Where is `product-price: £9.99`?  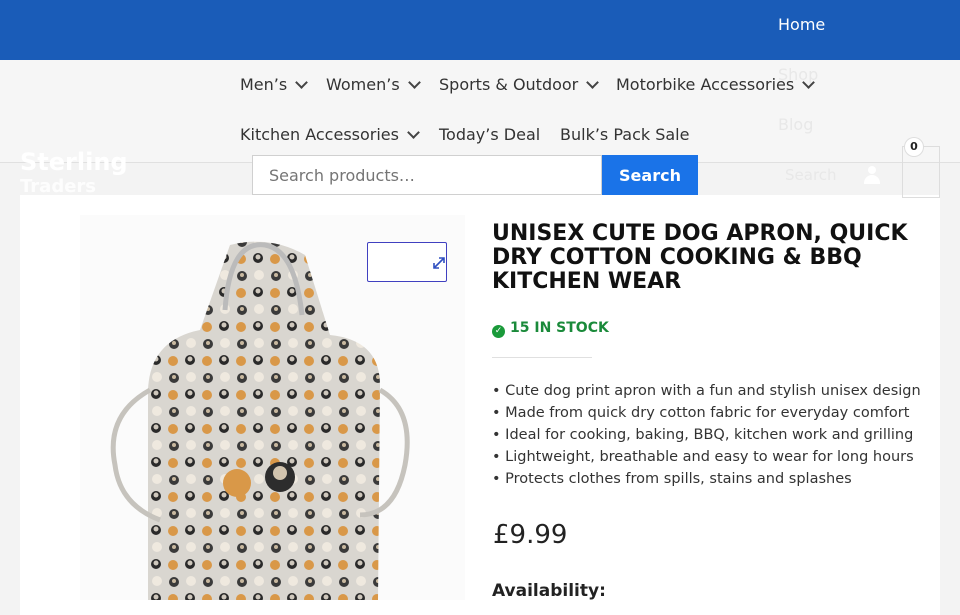
product-price: £9.99 is located at coordinates (530, 535).